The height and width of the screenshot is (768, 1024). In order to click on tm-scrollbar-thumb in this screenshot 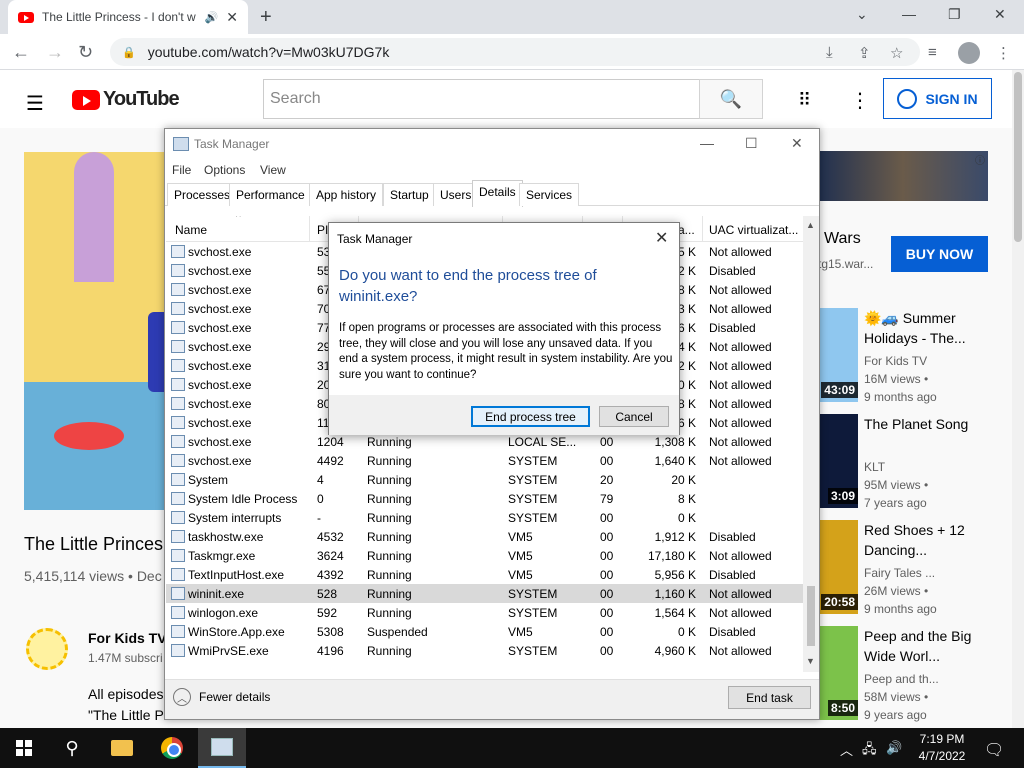, I will do `click(811, 616)`.